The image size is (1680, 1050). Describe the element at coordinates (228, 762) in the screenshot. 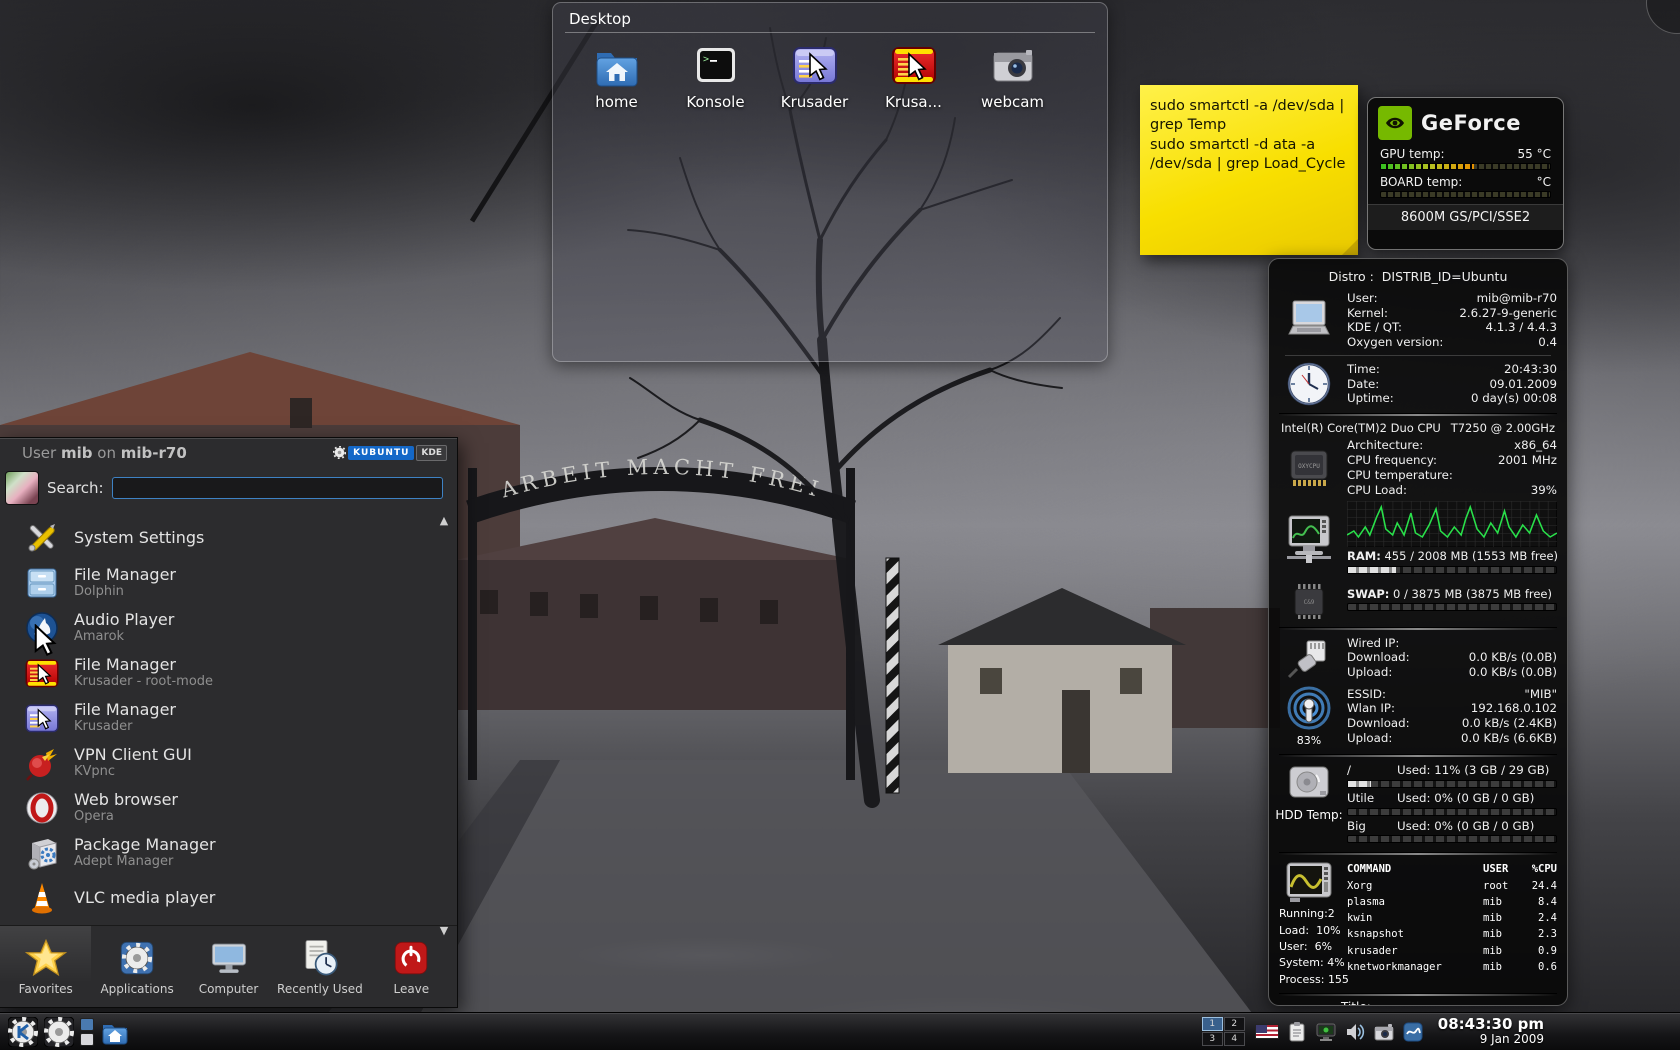

I see `menu-item-kvpnc: VPN Client GUI KVpnc` at that location.